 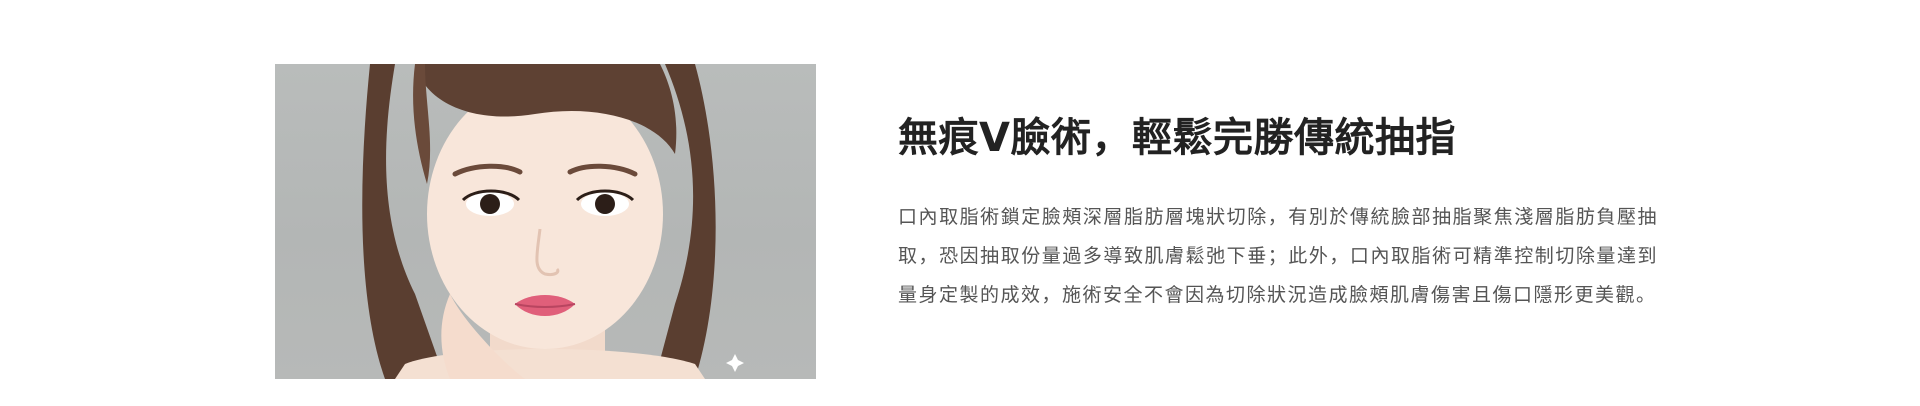 What do you see at coordinates (1177, 138) in the screenshot?
I see `feature-title: 無痕V臉術，輕鬆完勝傳統抽指` at bounding box center [1177, 138].